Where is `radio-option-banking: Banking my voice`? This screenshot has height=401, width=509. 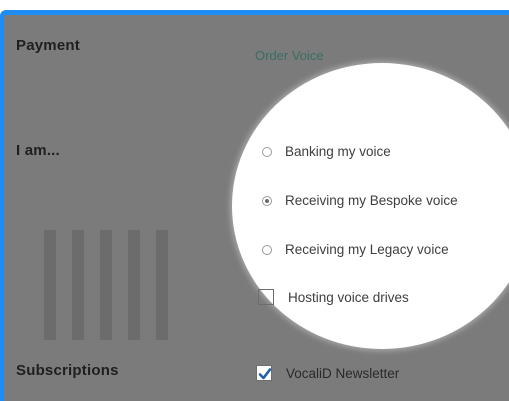
radio-option-banking: Banking my voice is located at coordinates (326, 151).